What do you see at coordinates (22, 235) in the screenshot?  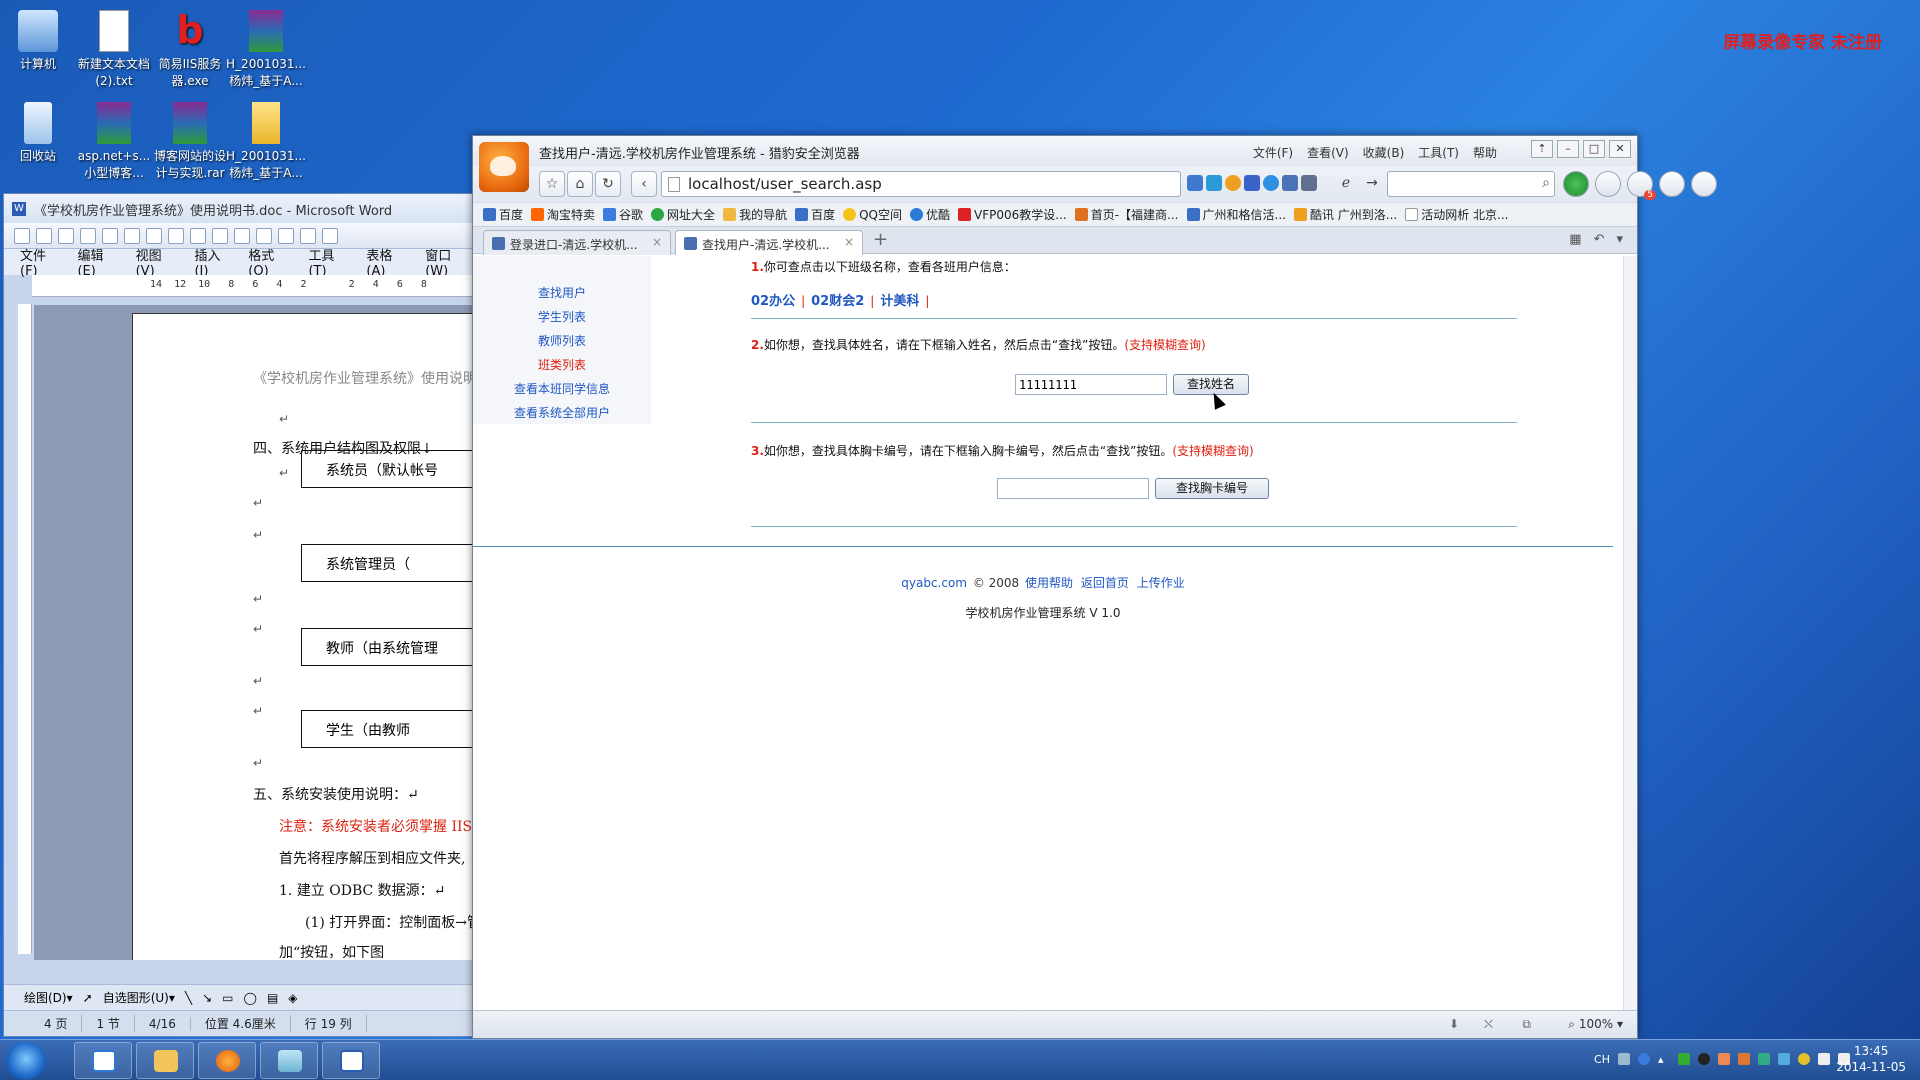 I see `new-doc-icon` at bounding box center [22, 235].